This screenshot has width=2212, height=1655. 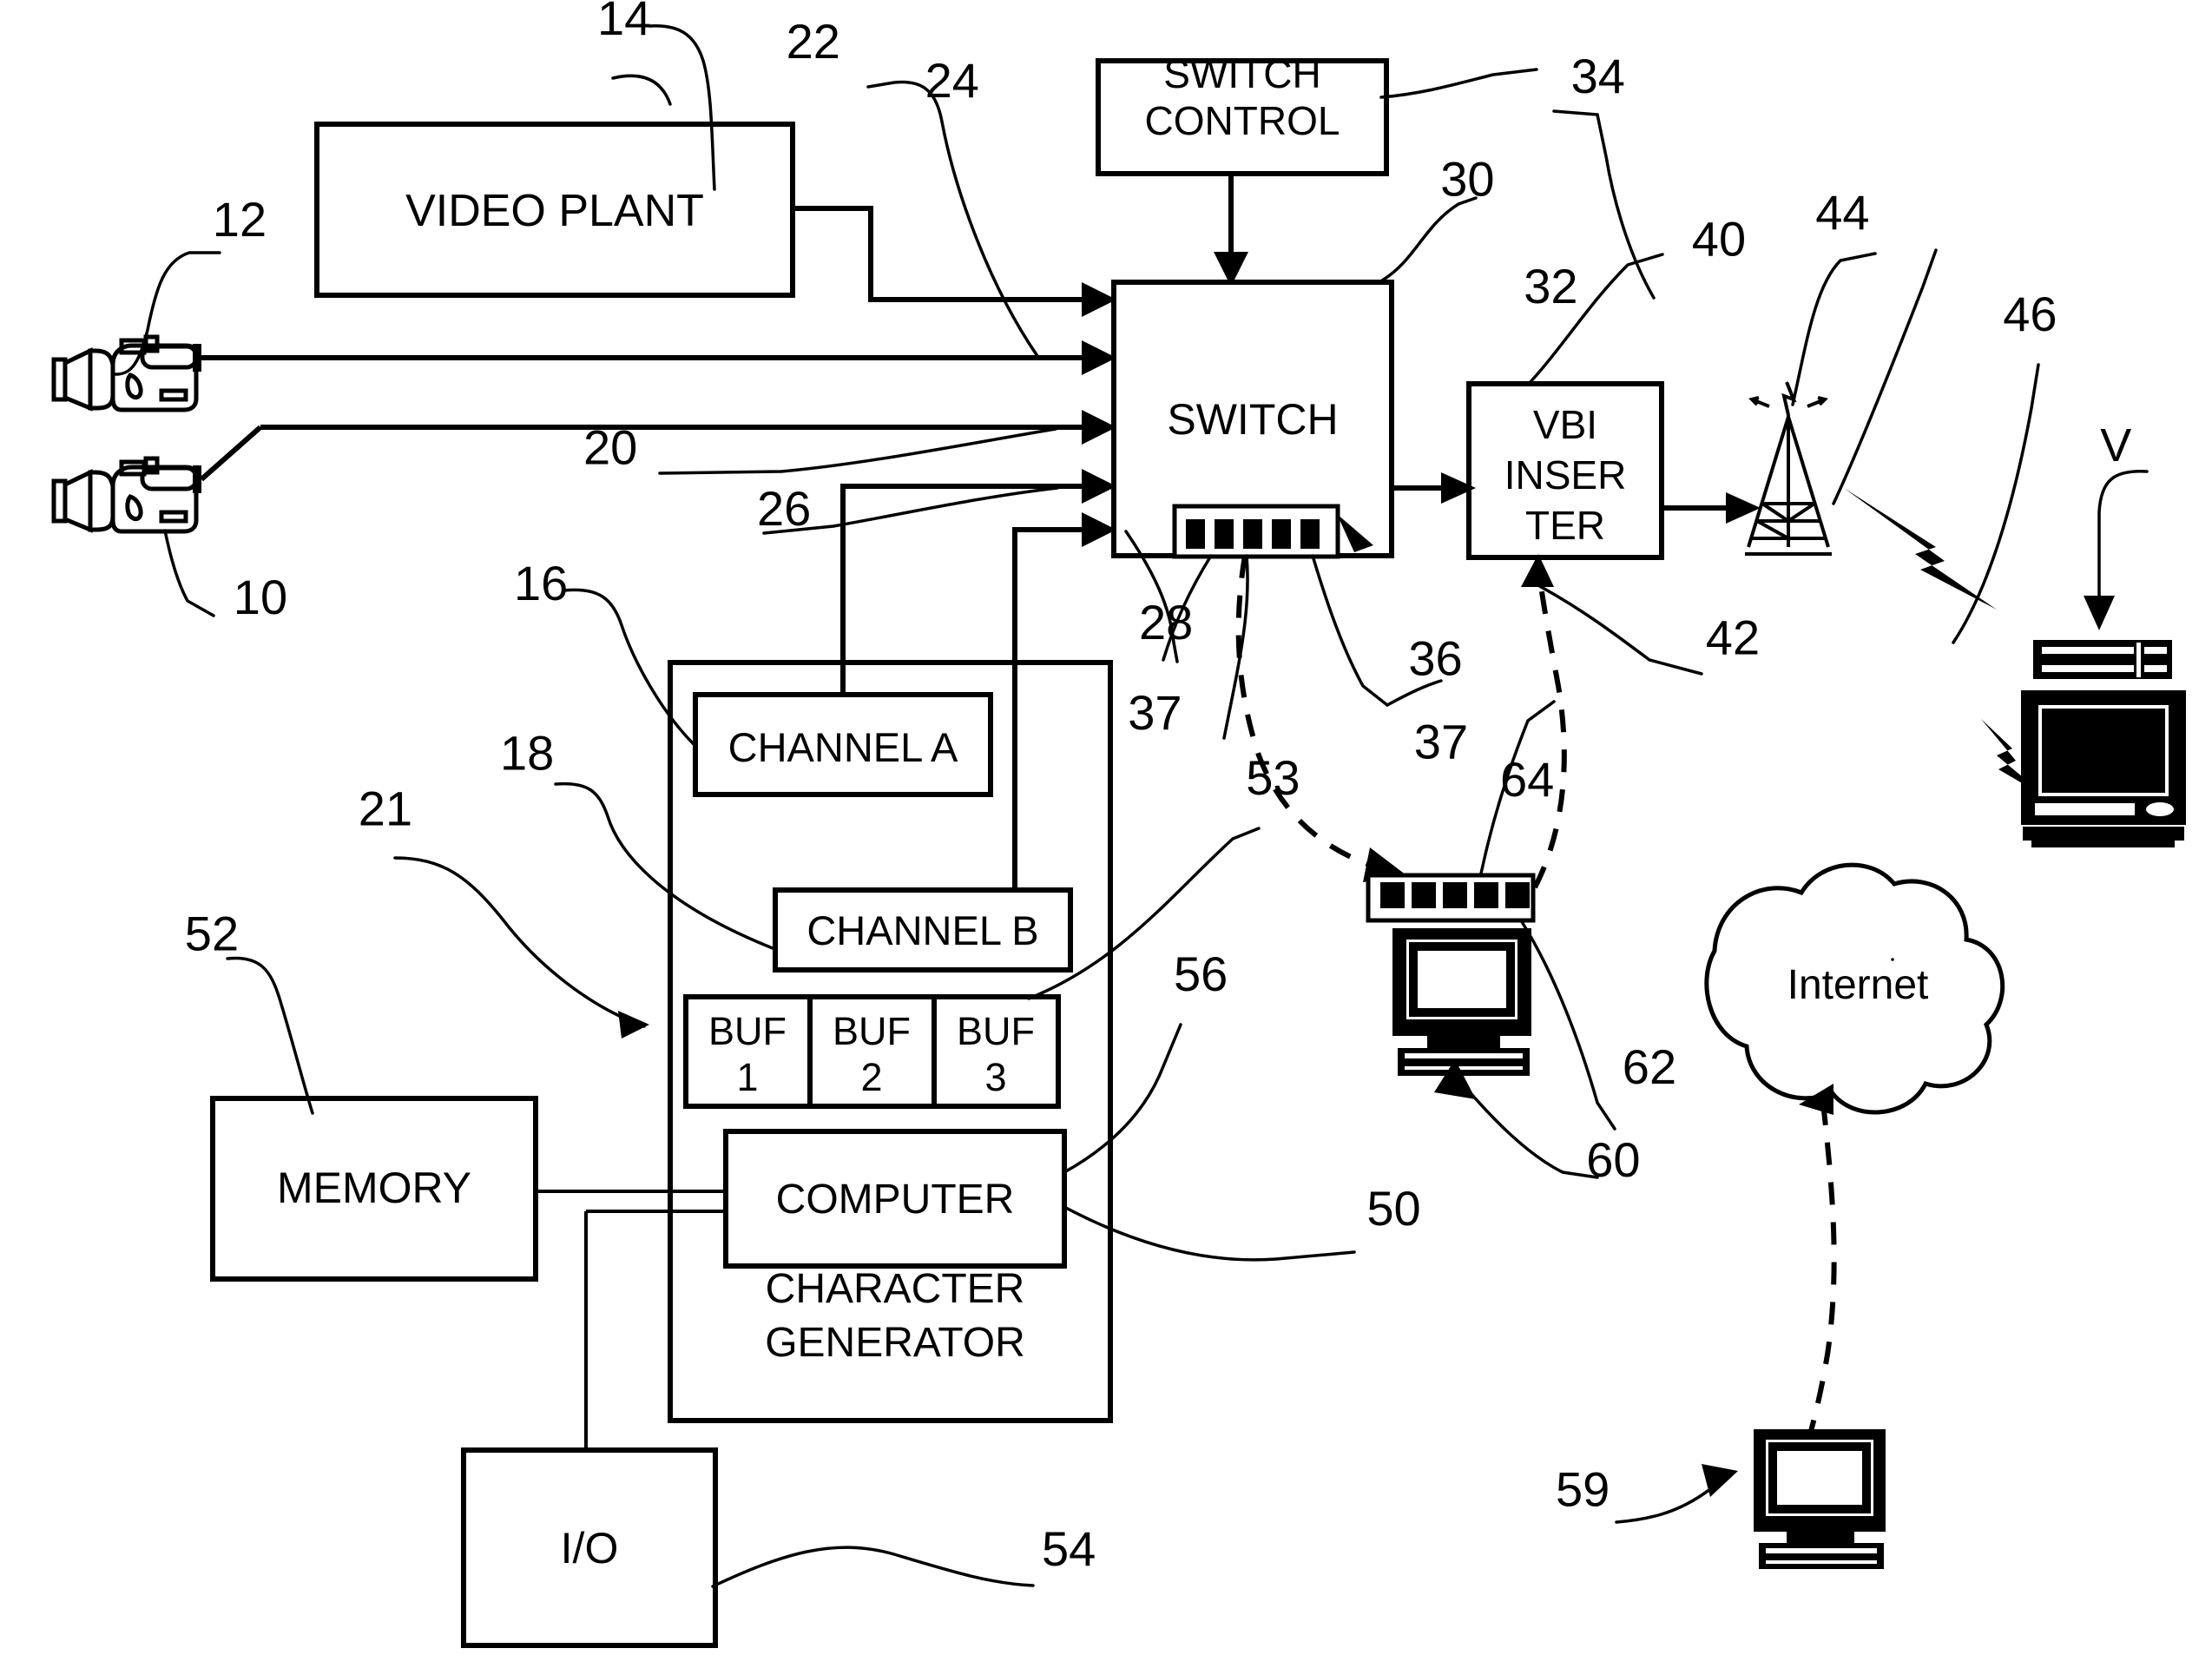 I want to click on desktop-computer-icon-operator, so click(x=1461, y=1002).